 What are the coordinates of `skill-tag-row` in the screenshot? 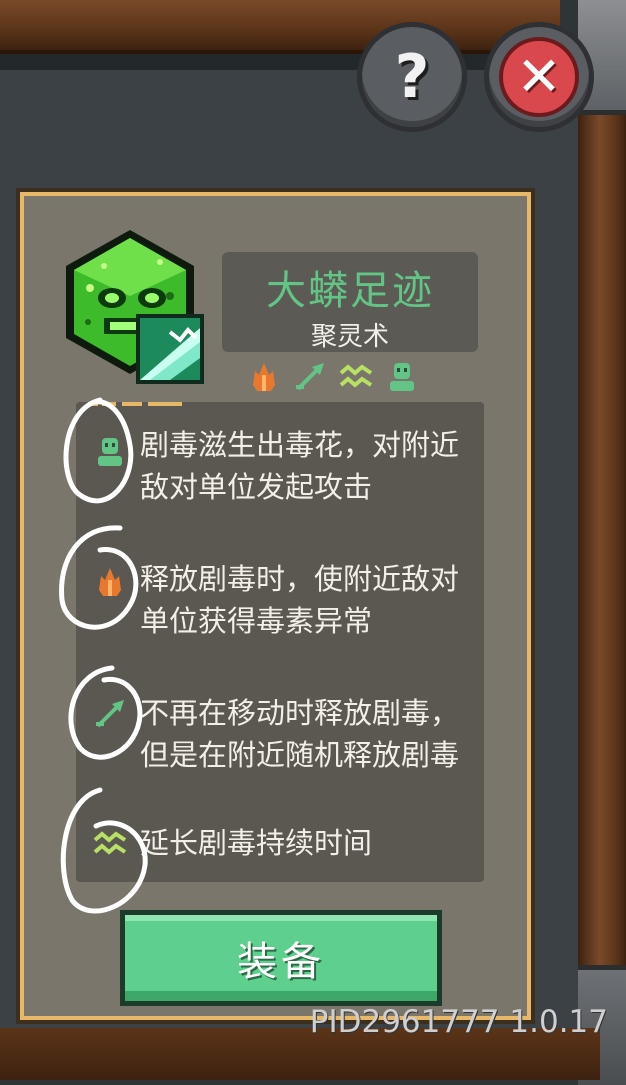 It's located at (336, 377).